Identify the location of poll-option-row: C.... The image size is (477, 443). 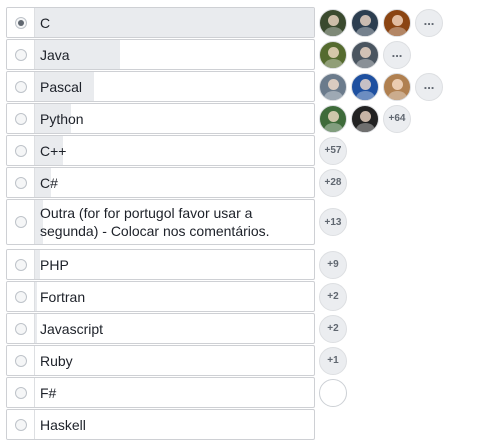
(238, 22).